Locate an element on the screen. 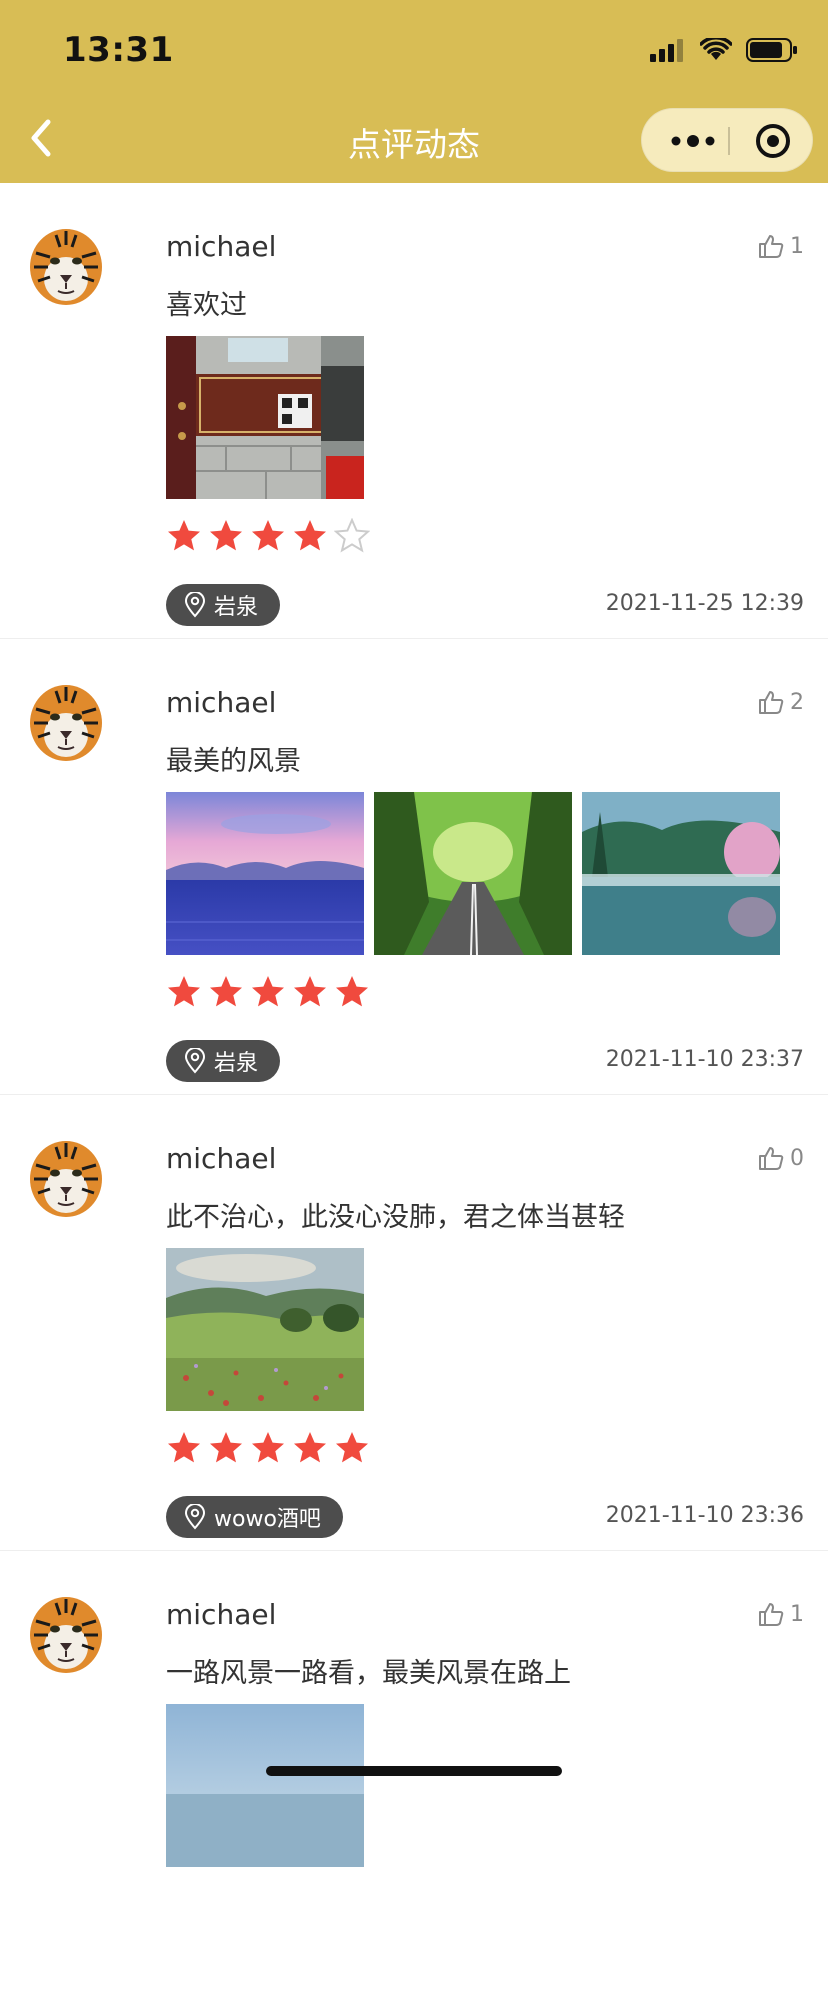  review-photo-house-sign is located at coordinates (265, 417).